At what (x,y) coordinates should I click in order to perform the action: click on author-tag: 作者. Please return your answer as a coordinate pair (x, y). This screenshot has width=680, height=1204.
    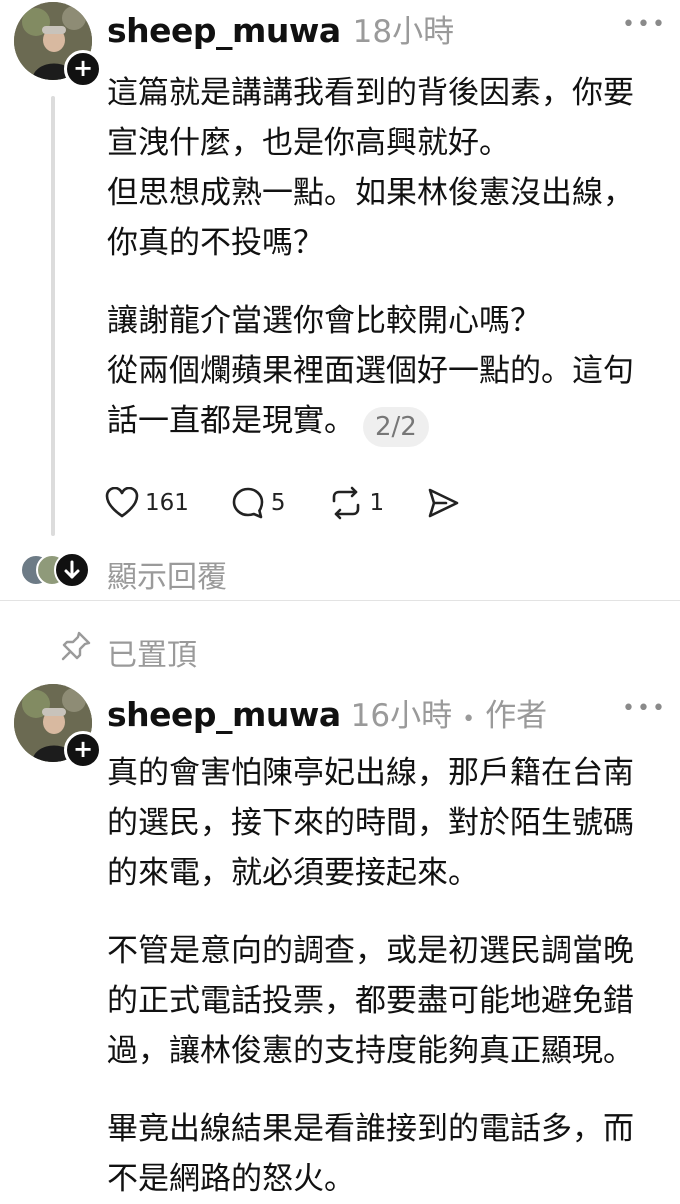
    Looking at the image, I should click on (516, 716).